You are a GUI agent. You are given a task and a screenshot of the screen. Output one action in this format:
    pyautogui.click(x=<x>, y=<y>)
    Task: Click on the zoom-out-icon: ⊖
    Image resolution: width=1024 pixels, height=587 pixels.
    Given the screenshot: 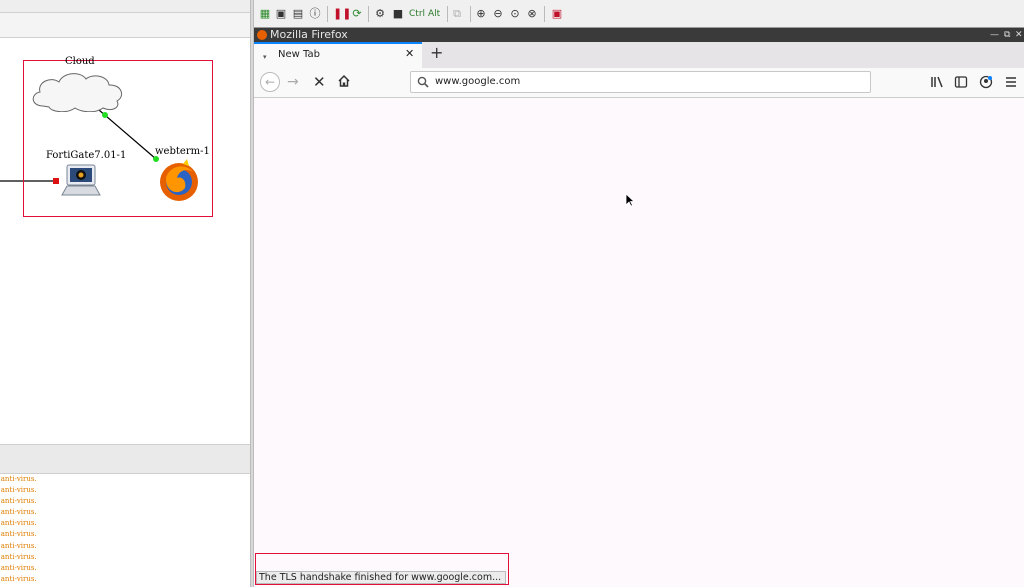 What is the action you would take?
    pyautogui.click(x=498, y=14)
    